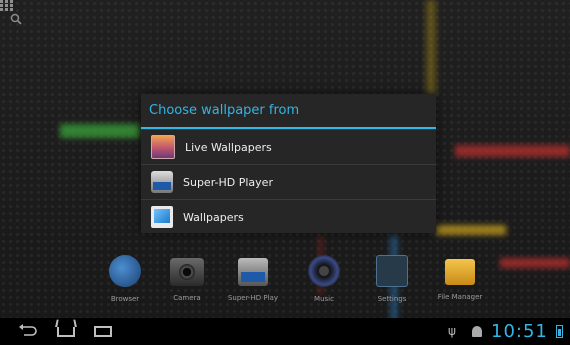 This screenshot has width=570, height=345. Describe the element at coordinates (16, 21) in the screenshot. I see `search-icon` at that location.